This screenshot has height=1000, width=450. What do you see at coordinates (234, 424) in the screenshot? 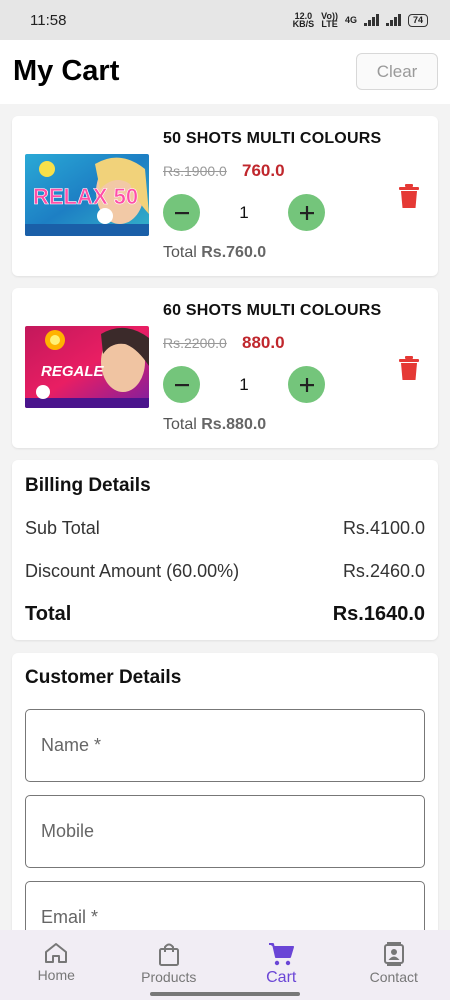
I see `item-total-value: Rs.880.0` at bounding box center [234, 424].